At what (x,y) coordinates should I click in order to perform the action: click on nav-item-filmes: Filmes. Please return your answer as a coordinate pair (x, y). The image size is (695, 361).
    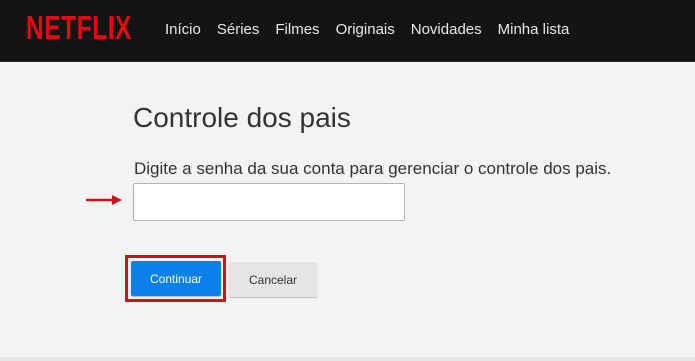
    Looking at the image, I should click on (297, 30).